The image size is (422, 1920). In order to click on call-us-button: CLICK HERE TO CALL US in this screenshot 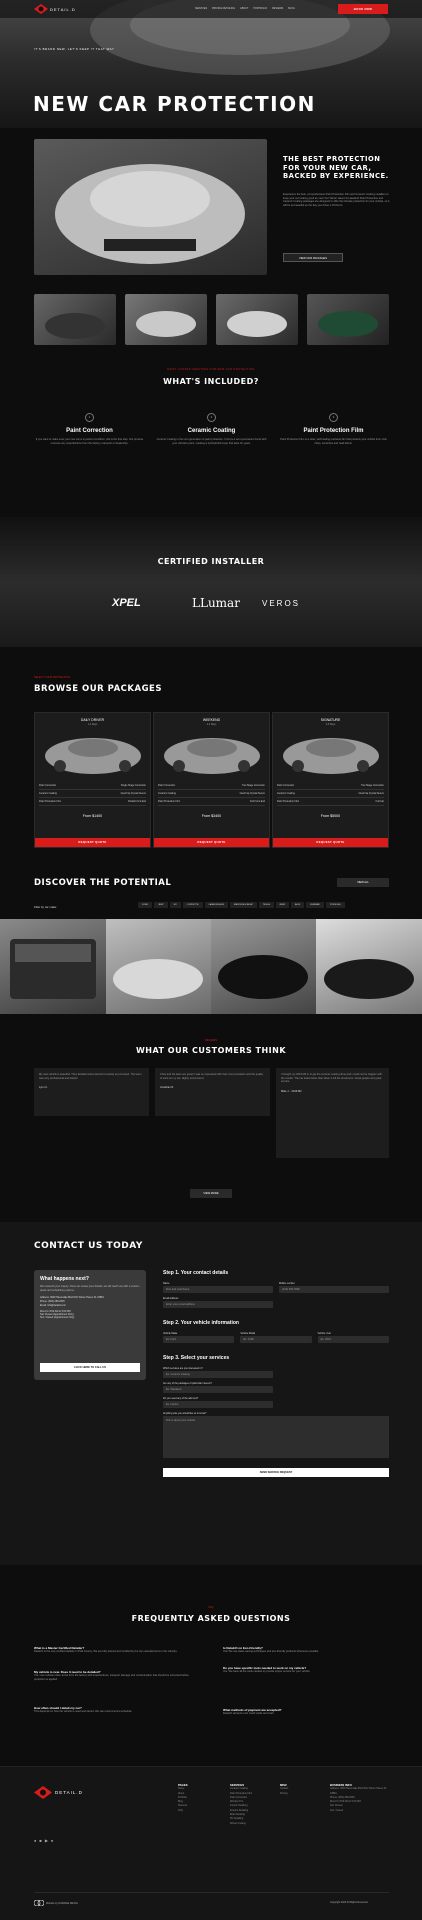, I will do `click(90, 1367)`.